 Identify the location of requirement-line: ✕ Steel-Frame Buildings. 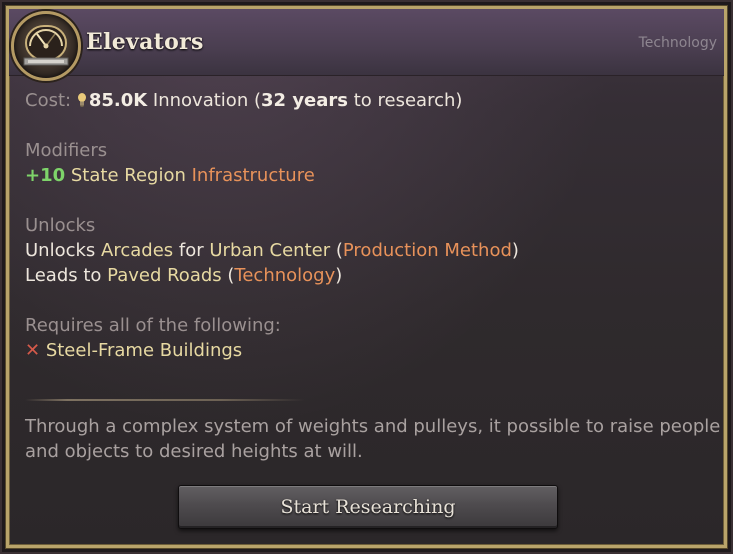
(133, 350).